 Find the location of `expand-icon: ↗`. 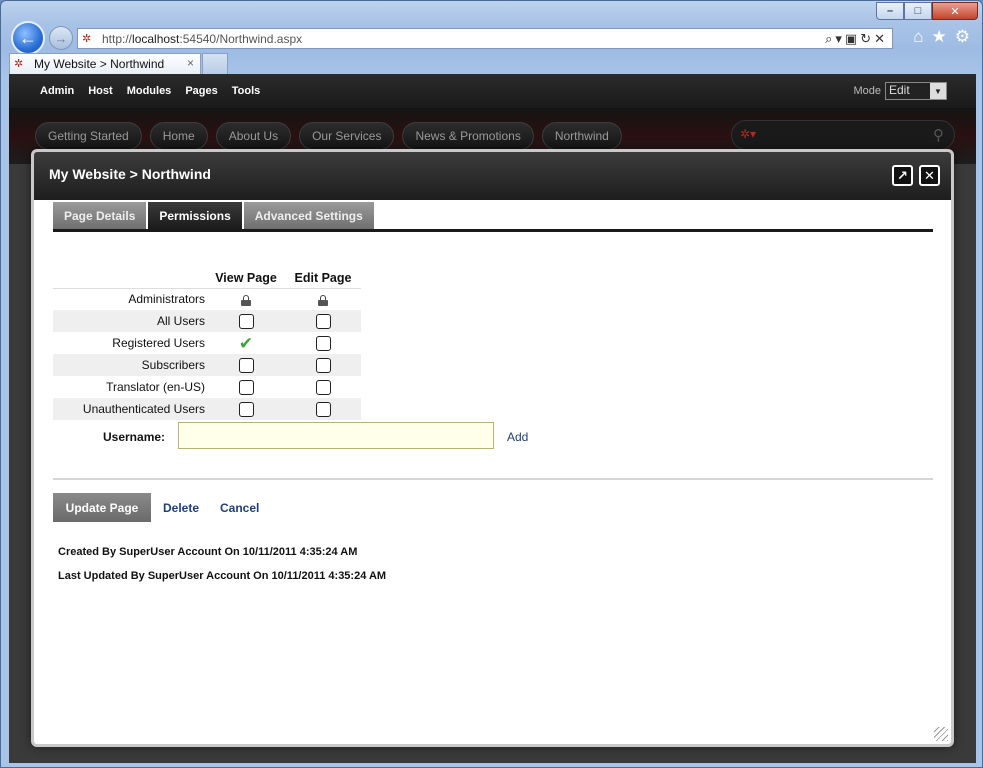

expand-icon: ↗ is located at coordinates (902, 175).